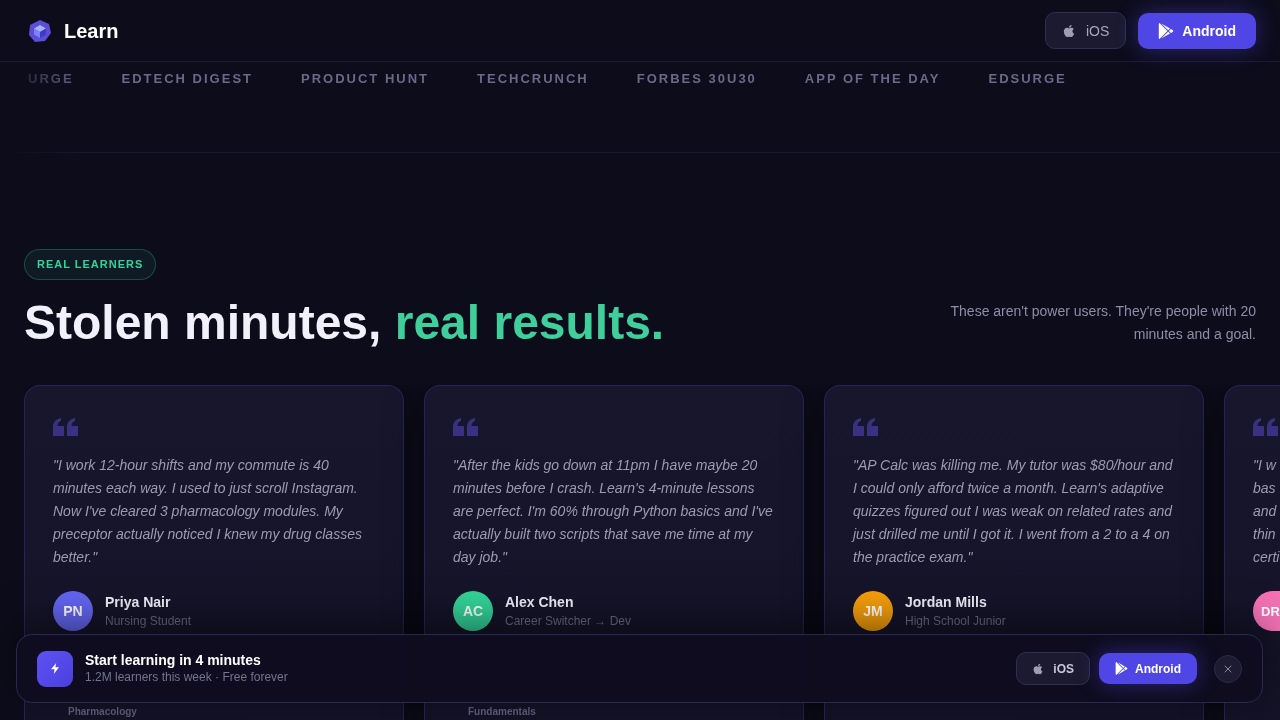 This screenshot has height=720, width=1280. What do you see at coordinates (73, 611) in the screenshot?
I see `avatar-initials: PN` at bounding box center [73, 611].